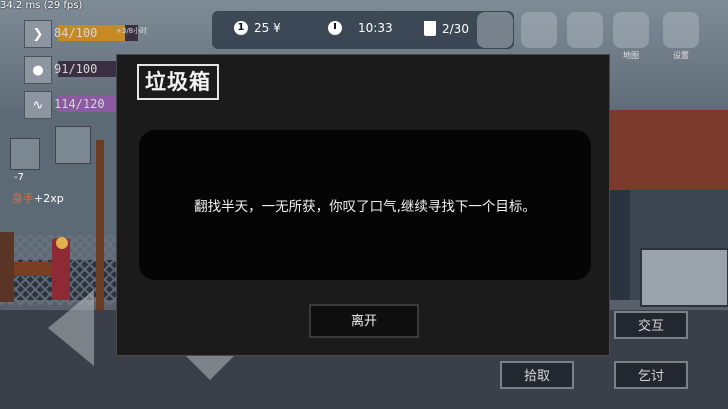  Describe the element at coordinates (651, 325) in the screenshot. I see `interact-button: 交互` at that location.